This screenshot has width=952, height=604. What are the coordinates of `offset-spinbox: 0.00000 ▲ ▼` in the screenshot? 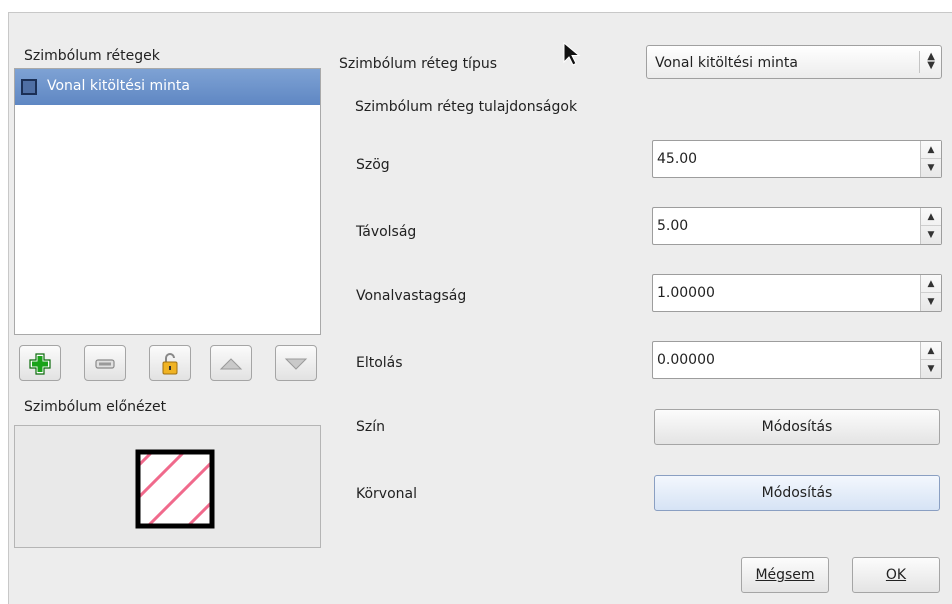 It's located at (797, 360).